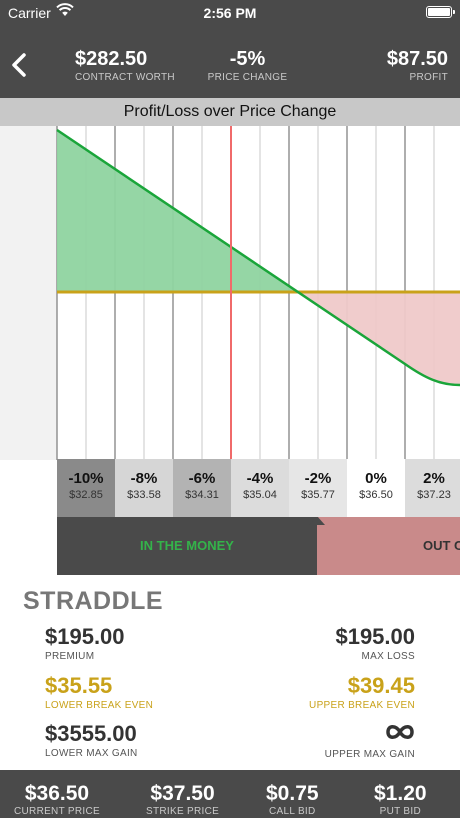  Describe the element at coordinates (86, 478) in the screenshot. I see `price-cell-percent: -10%` at that location.